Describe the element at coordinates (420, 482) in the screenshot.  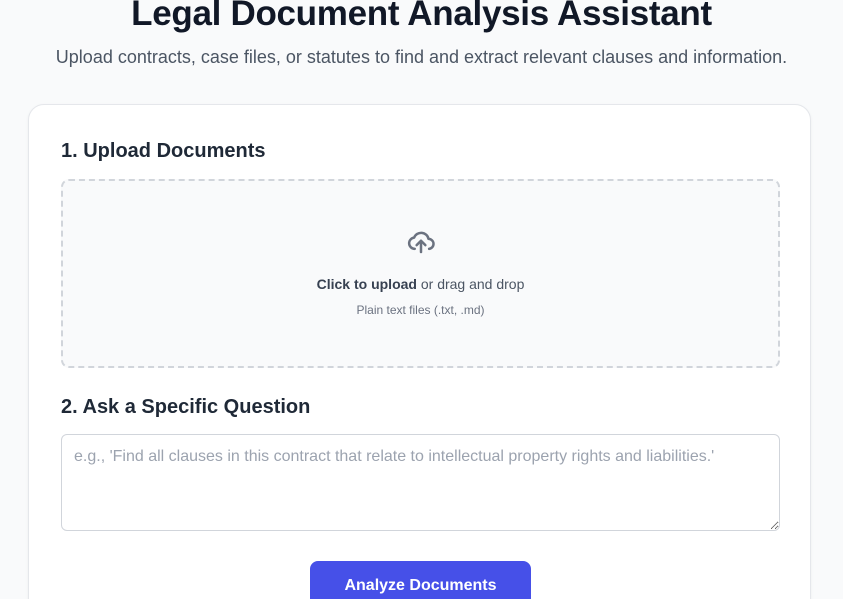
I see `question-input` at that location.